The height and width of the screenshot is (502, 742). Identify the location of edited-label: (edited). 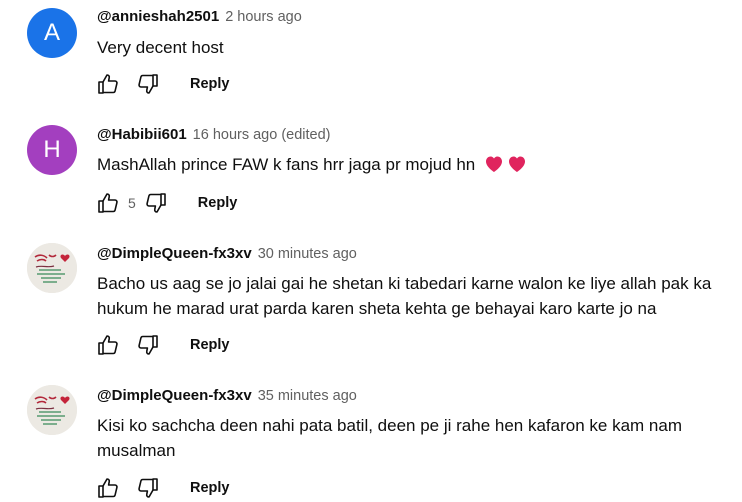
(306, 135).